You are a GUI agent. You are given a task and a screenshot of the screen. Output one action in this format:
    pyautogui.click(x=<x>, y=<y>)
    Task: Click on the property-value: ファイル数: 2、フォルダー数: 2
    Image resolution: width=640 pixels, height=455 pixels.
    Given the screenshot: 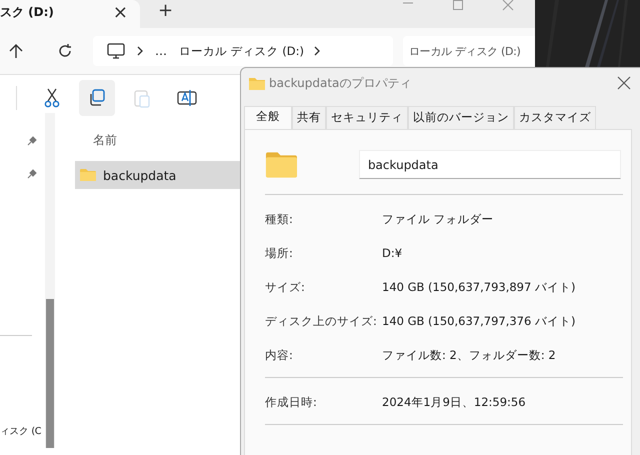 What is the action you would take?
    pyautogui.click(x=469, y=355)
    